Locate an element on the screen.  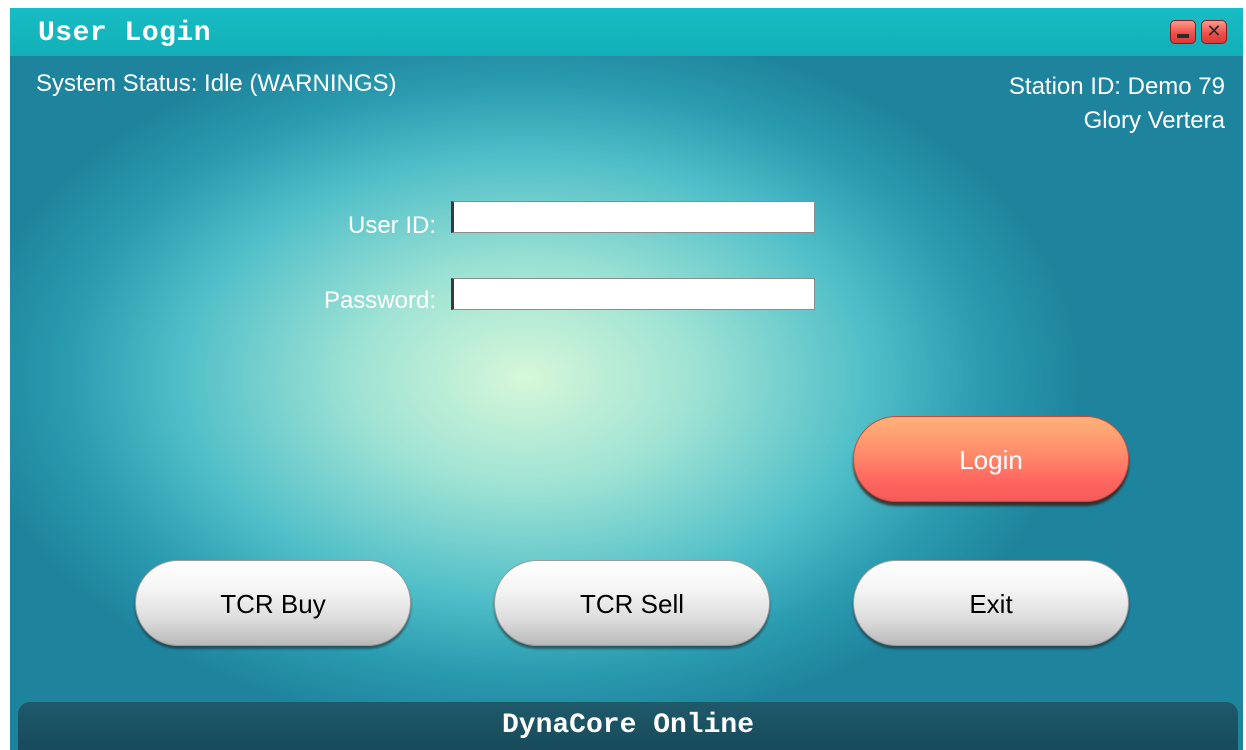
close-icon: ✕ is located at coordinates (1214, 32).